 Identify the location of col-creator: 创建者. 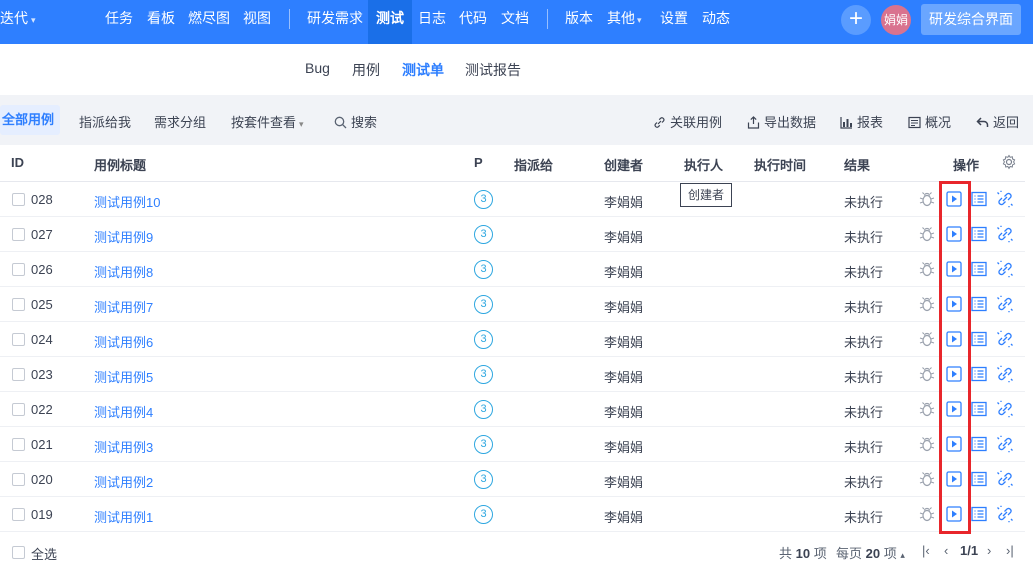
(623, 164).